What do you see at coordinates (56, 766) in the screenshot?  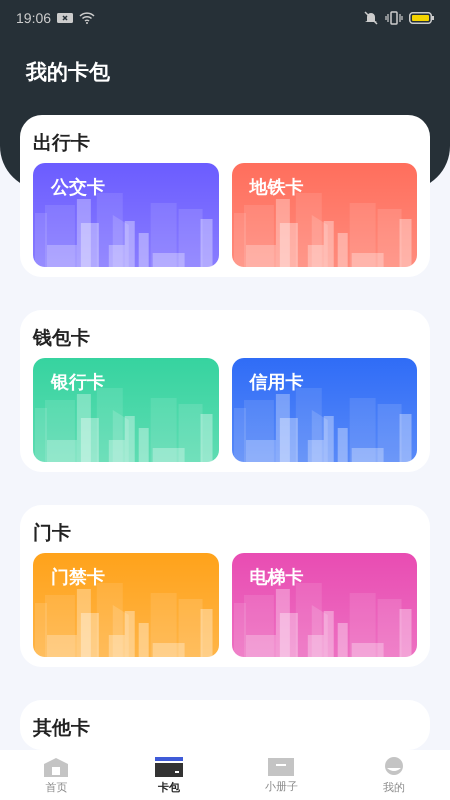 I see `home-icon` at bounding box center [56, 766].